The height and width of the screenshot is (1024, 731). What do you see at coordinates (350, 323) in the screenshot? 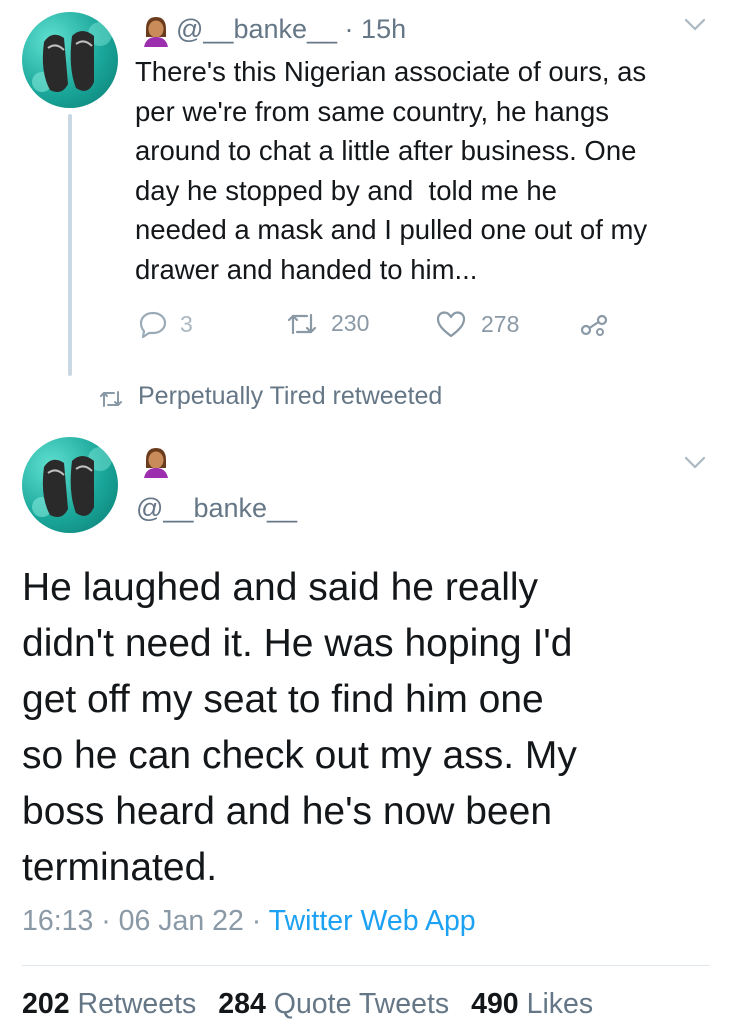
I see `retweet-count: 230` at bounding box center [350, 323].